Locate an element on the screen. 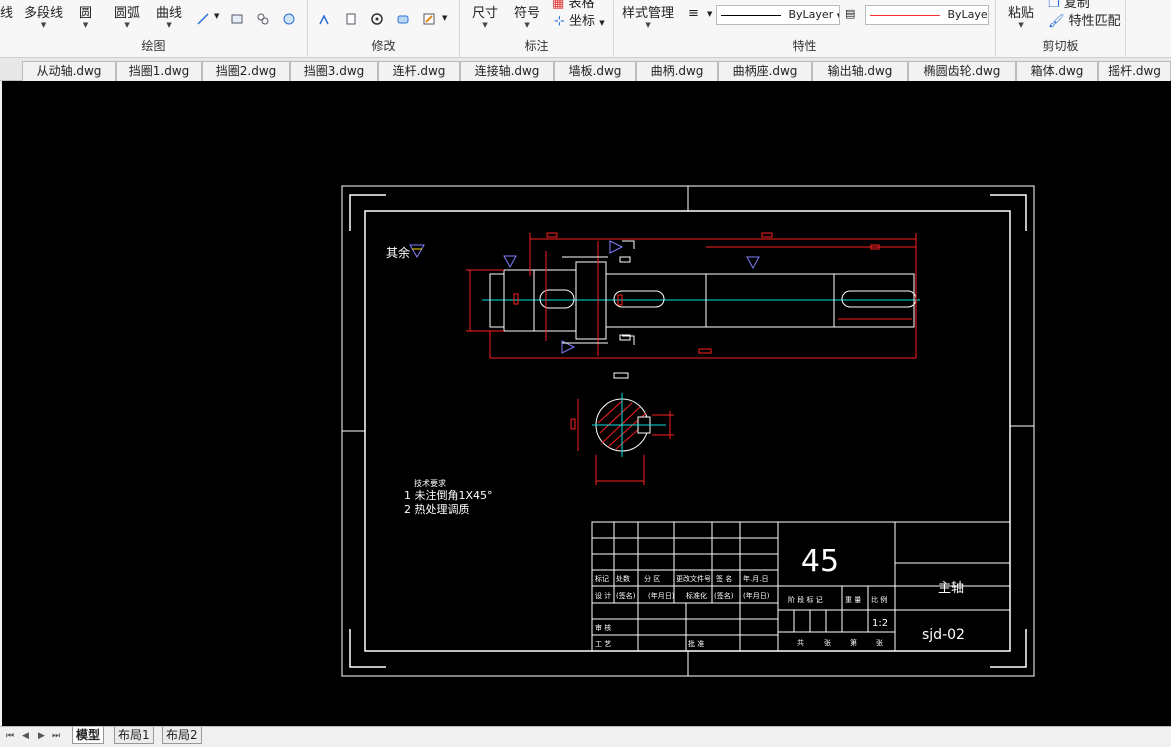 The height and width of the screenshot is (747, 1171). tab-label: 连接轴.dwg is located at coordinates (507, 71).